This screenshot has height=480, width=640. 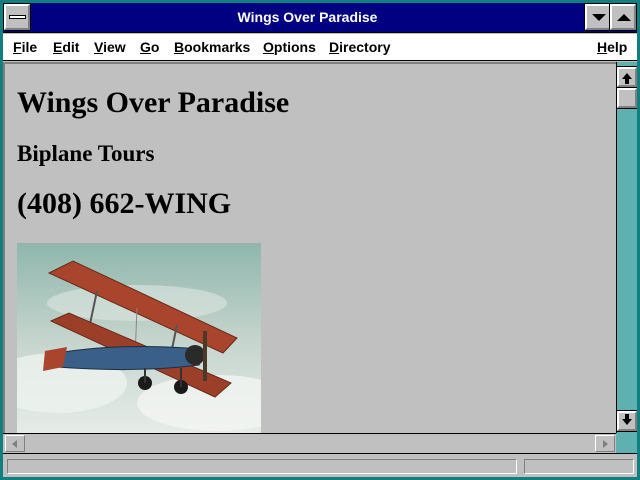 I want to click on page-subtitle: Biplane Tours, so click(x=86, y=153).